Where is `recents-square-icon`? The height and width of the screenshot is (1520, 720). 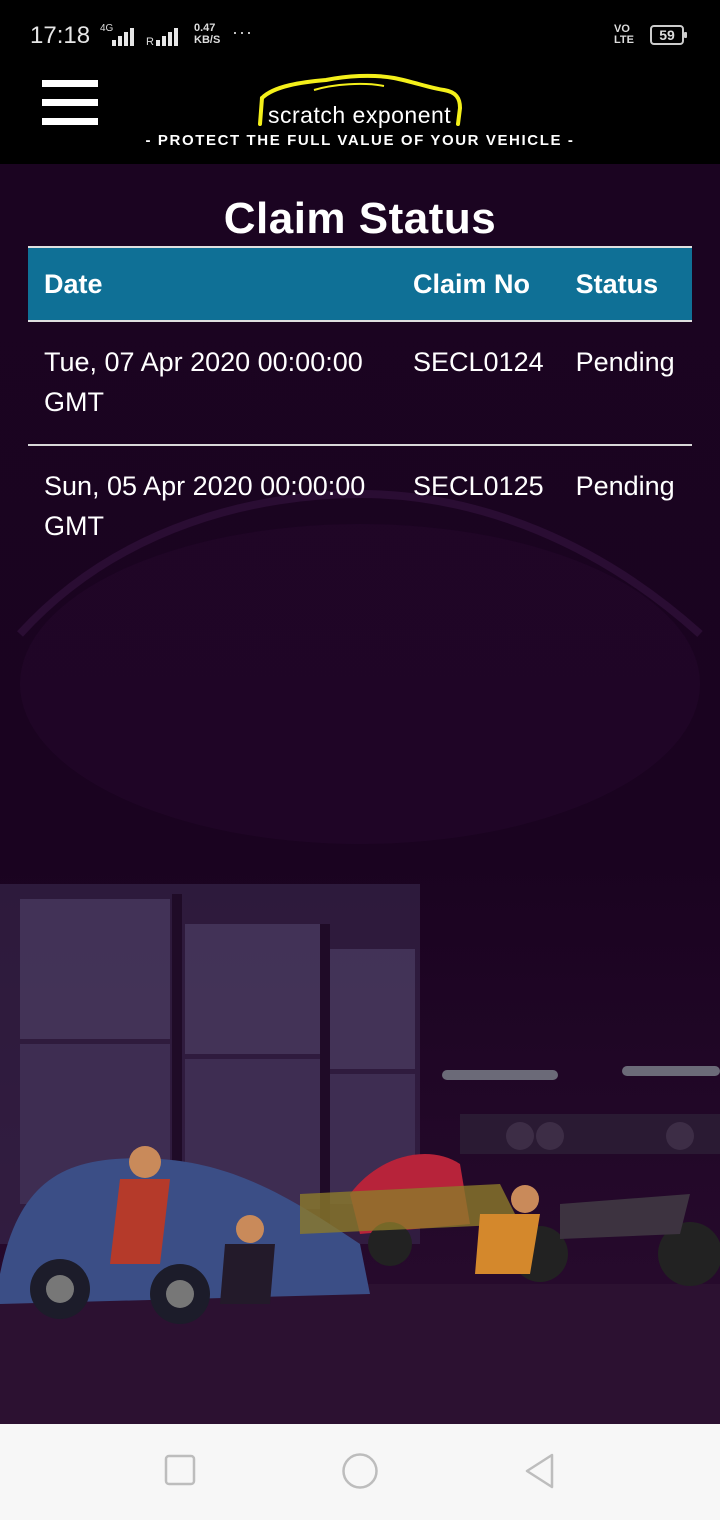
recents-square-icon is located at coordinates (180, 1470).